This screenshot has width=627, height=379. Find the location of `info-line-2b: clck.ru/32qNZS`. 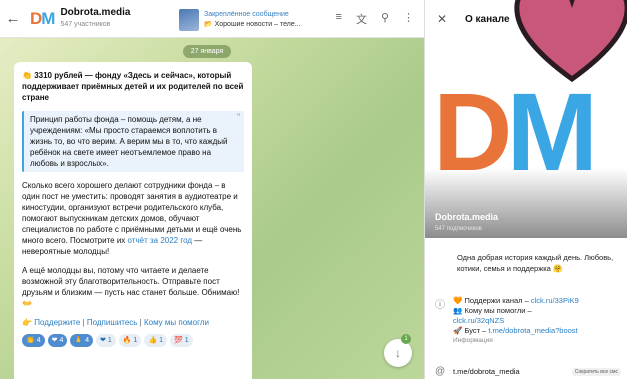

info-line-2b: clck.ru/32qNZS is located at coordinates (516, 321).